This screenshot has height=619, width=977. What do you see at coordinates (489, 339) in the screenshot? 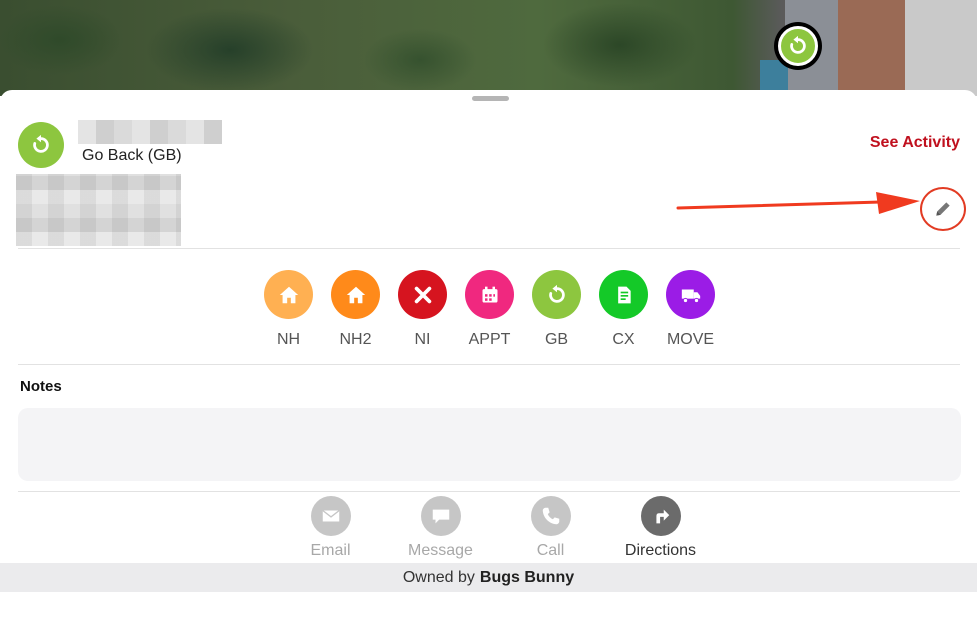
I see `status-option-label: APPT` at bounding box center [489, 339].